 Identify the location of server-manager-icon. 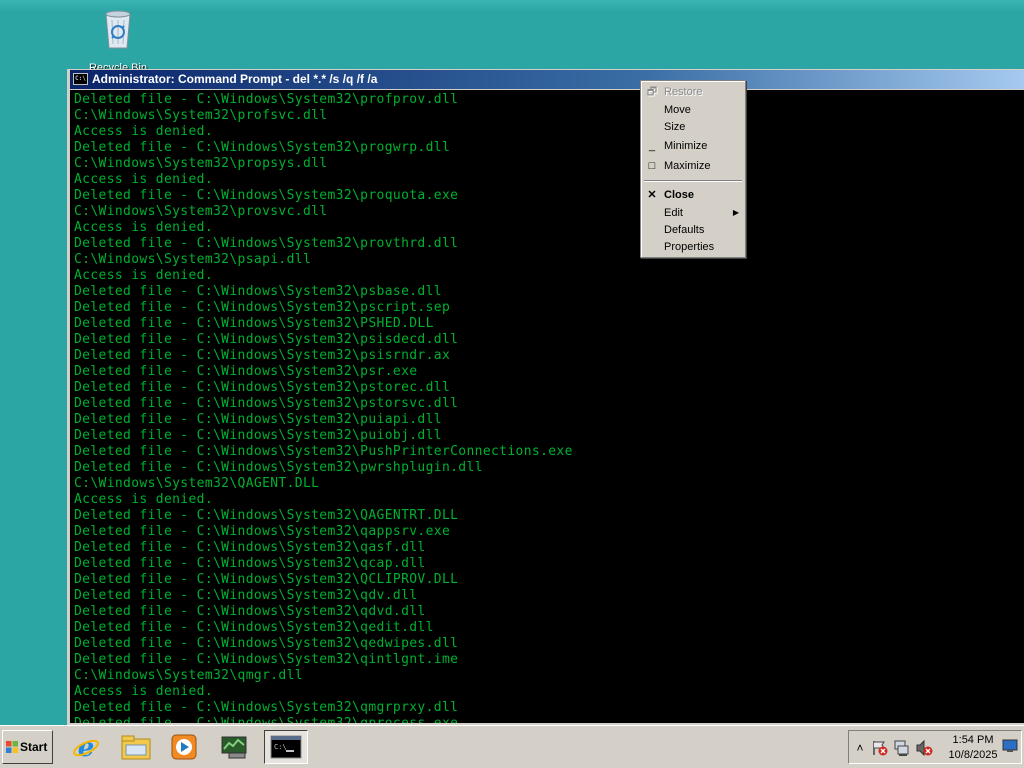
(234, 747).